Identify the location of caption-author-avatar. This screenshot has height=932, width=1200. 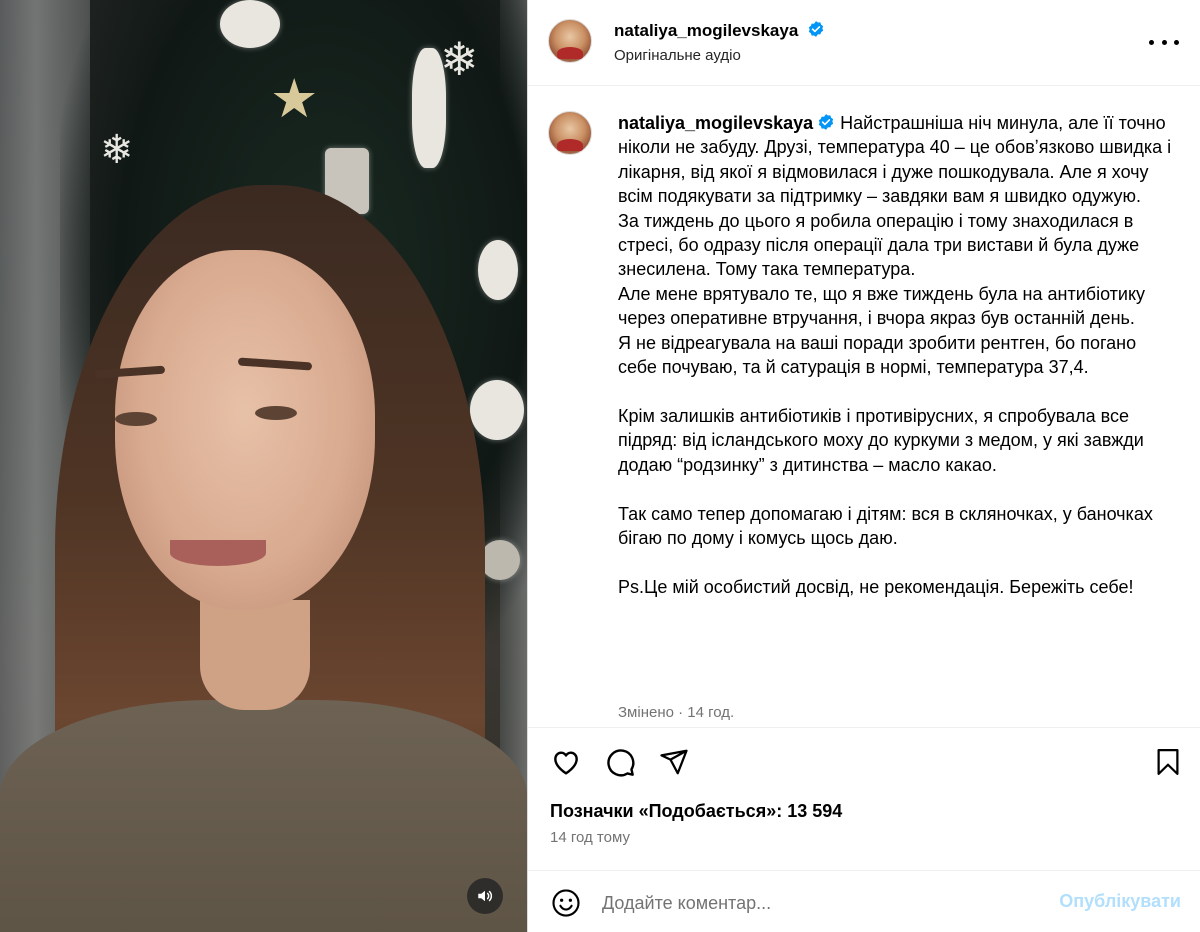
(570, 133).